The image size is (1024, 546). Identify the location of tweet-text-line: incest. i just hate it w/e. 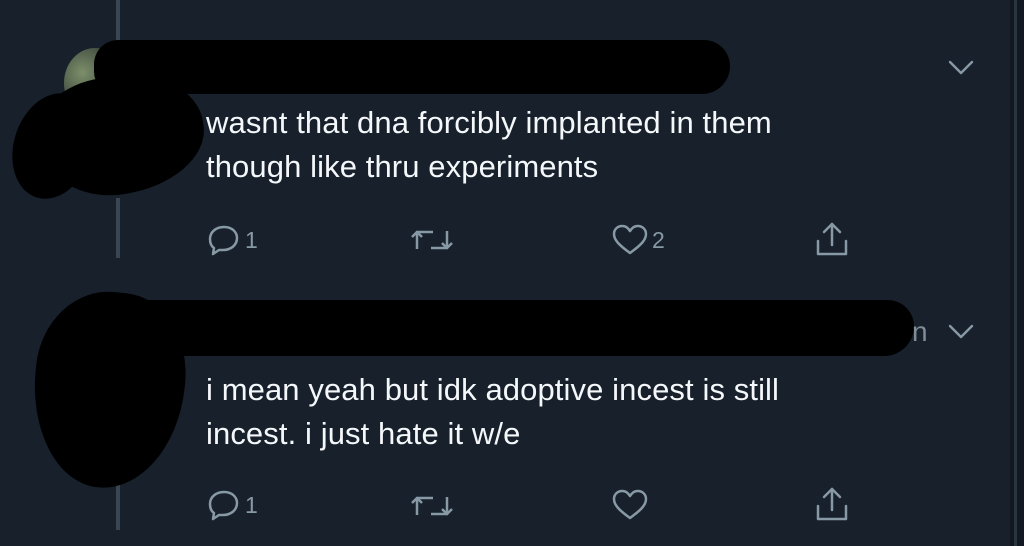
(363, 433).